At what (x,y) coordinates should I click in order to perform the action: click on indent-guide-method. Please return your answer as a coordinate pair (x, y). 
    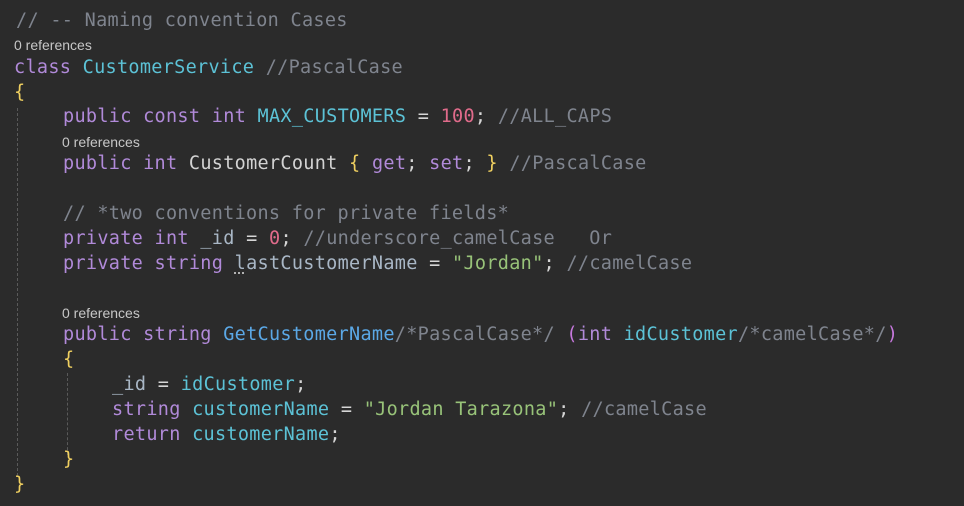
    Looking at the image, I should click on (67, 414).